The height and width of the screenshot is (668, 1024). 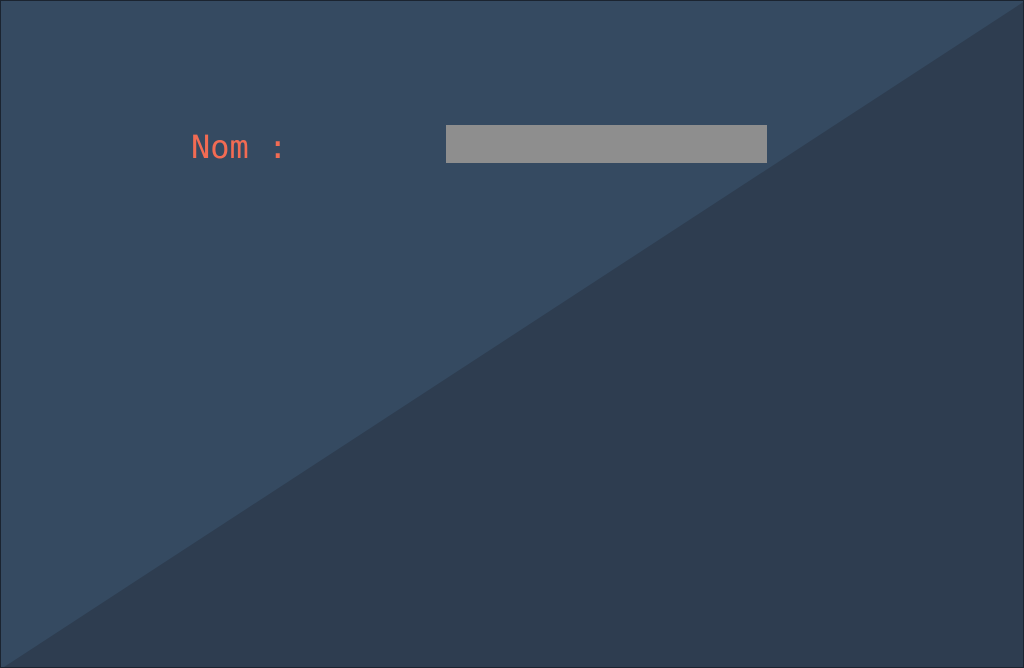 What do you see at coordinates (606, 144) in the screenshot?
I see `name-input` at bounding box center [606, 144].